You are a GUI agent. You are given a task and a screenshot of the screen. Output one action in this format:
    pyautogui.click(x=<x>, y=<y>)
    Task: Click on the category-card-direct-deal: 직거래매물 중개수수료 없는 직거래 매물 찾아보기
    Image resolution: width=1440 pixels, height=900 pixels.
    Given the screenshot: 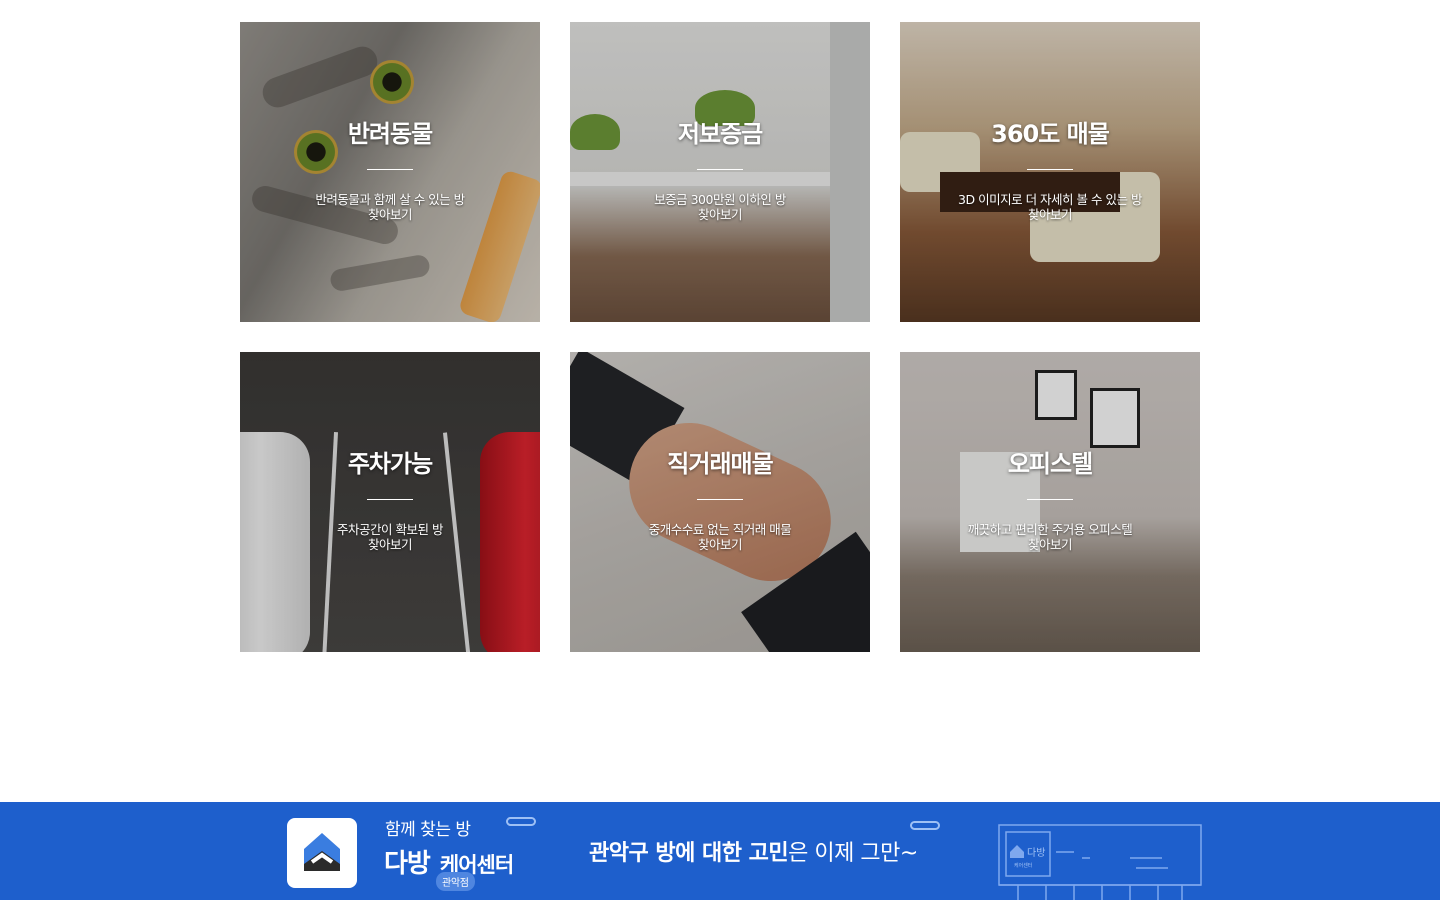 What is the action you would take?
    pyautogui.click(x=720, y=502)
    